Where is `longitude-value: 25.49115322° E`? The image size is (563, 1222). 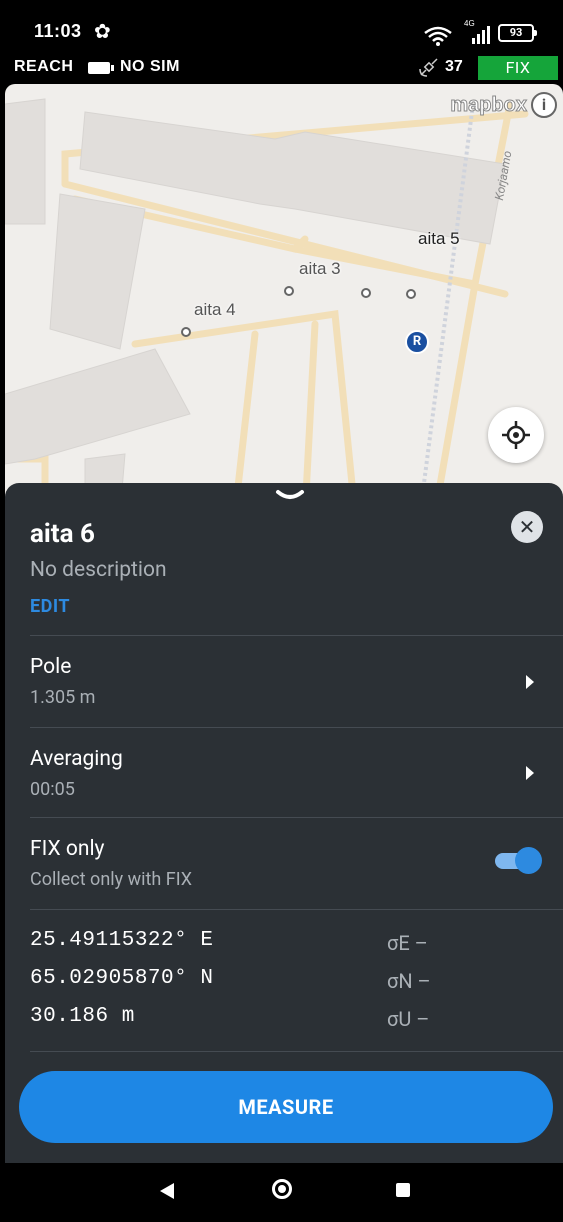 longitude-value: 25.49115322° E is located at coordinates (122, 940).